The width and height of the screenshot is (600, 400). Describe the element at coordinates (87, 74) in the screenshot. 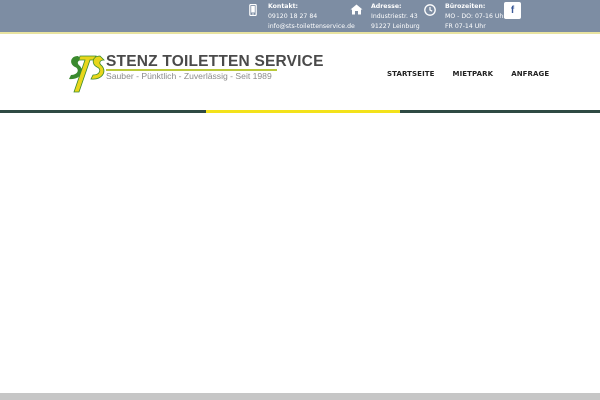

I see `sts-logo-mark` at that location.